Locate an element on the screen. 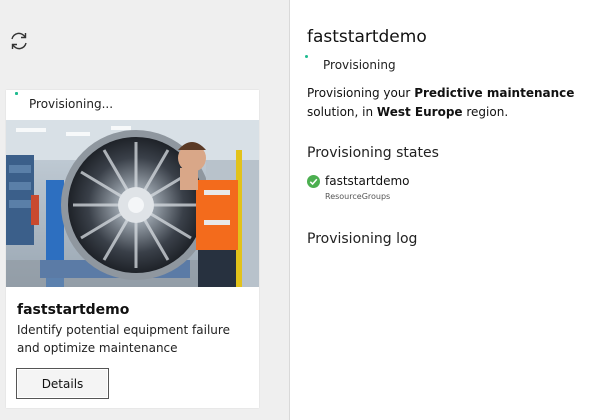 This screenshot has width=600, height=420. state-item: faststartdemo ResourceGroups is located at coordinates (447, 189).